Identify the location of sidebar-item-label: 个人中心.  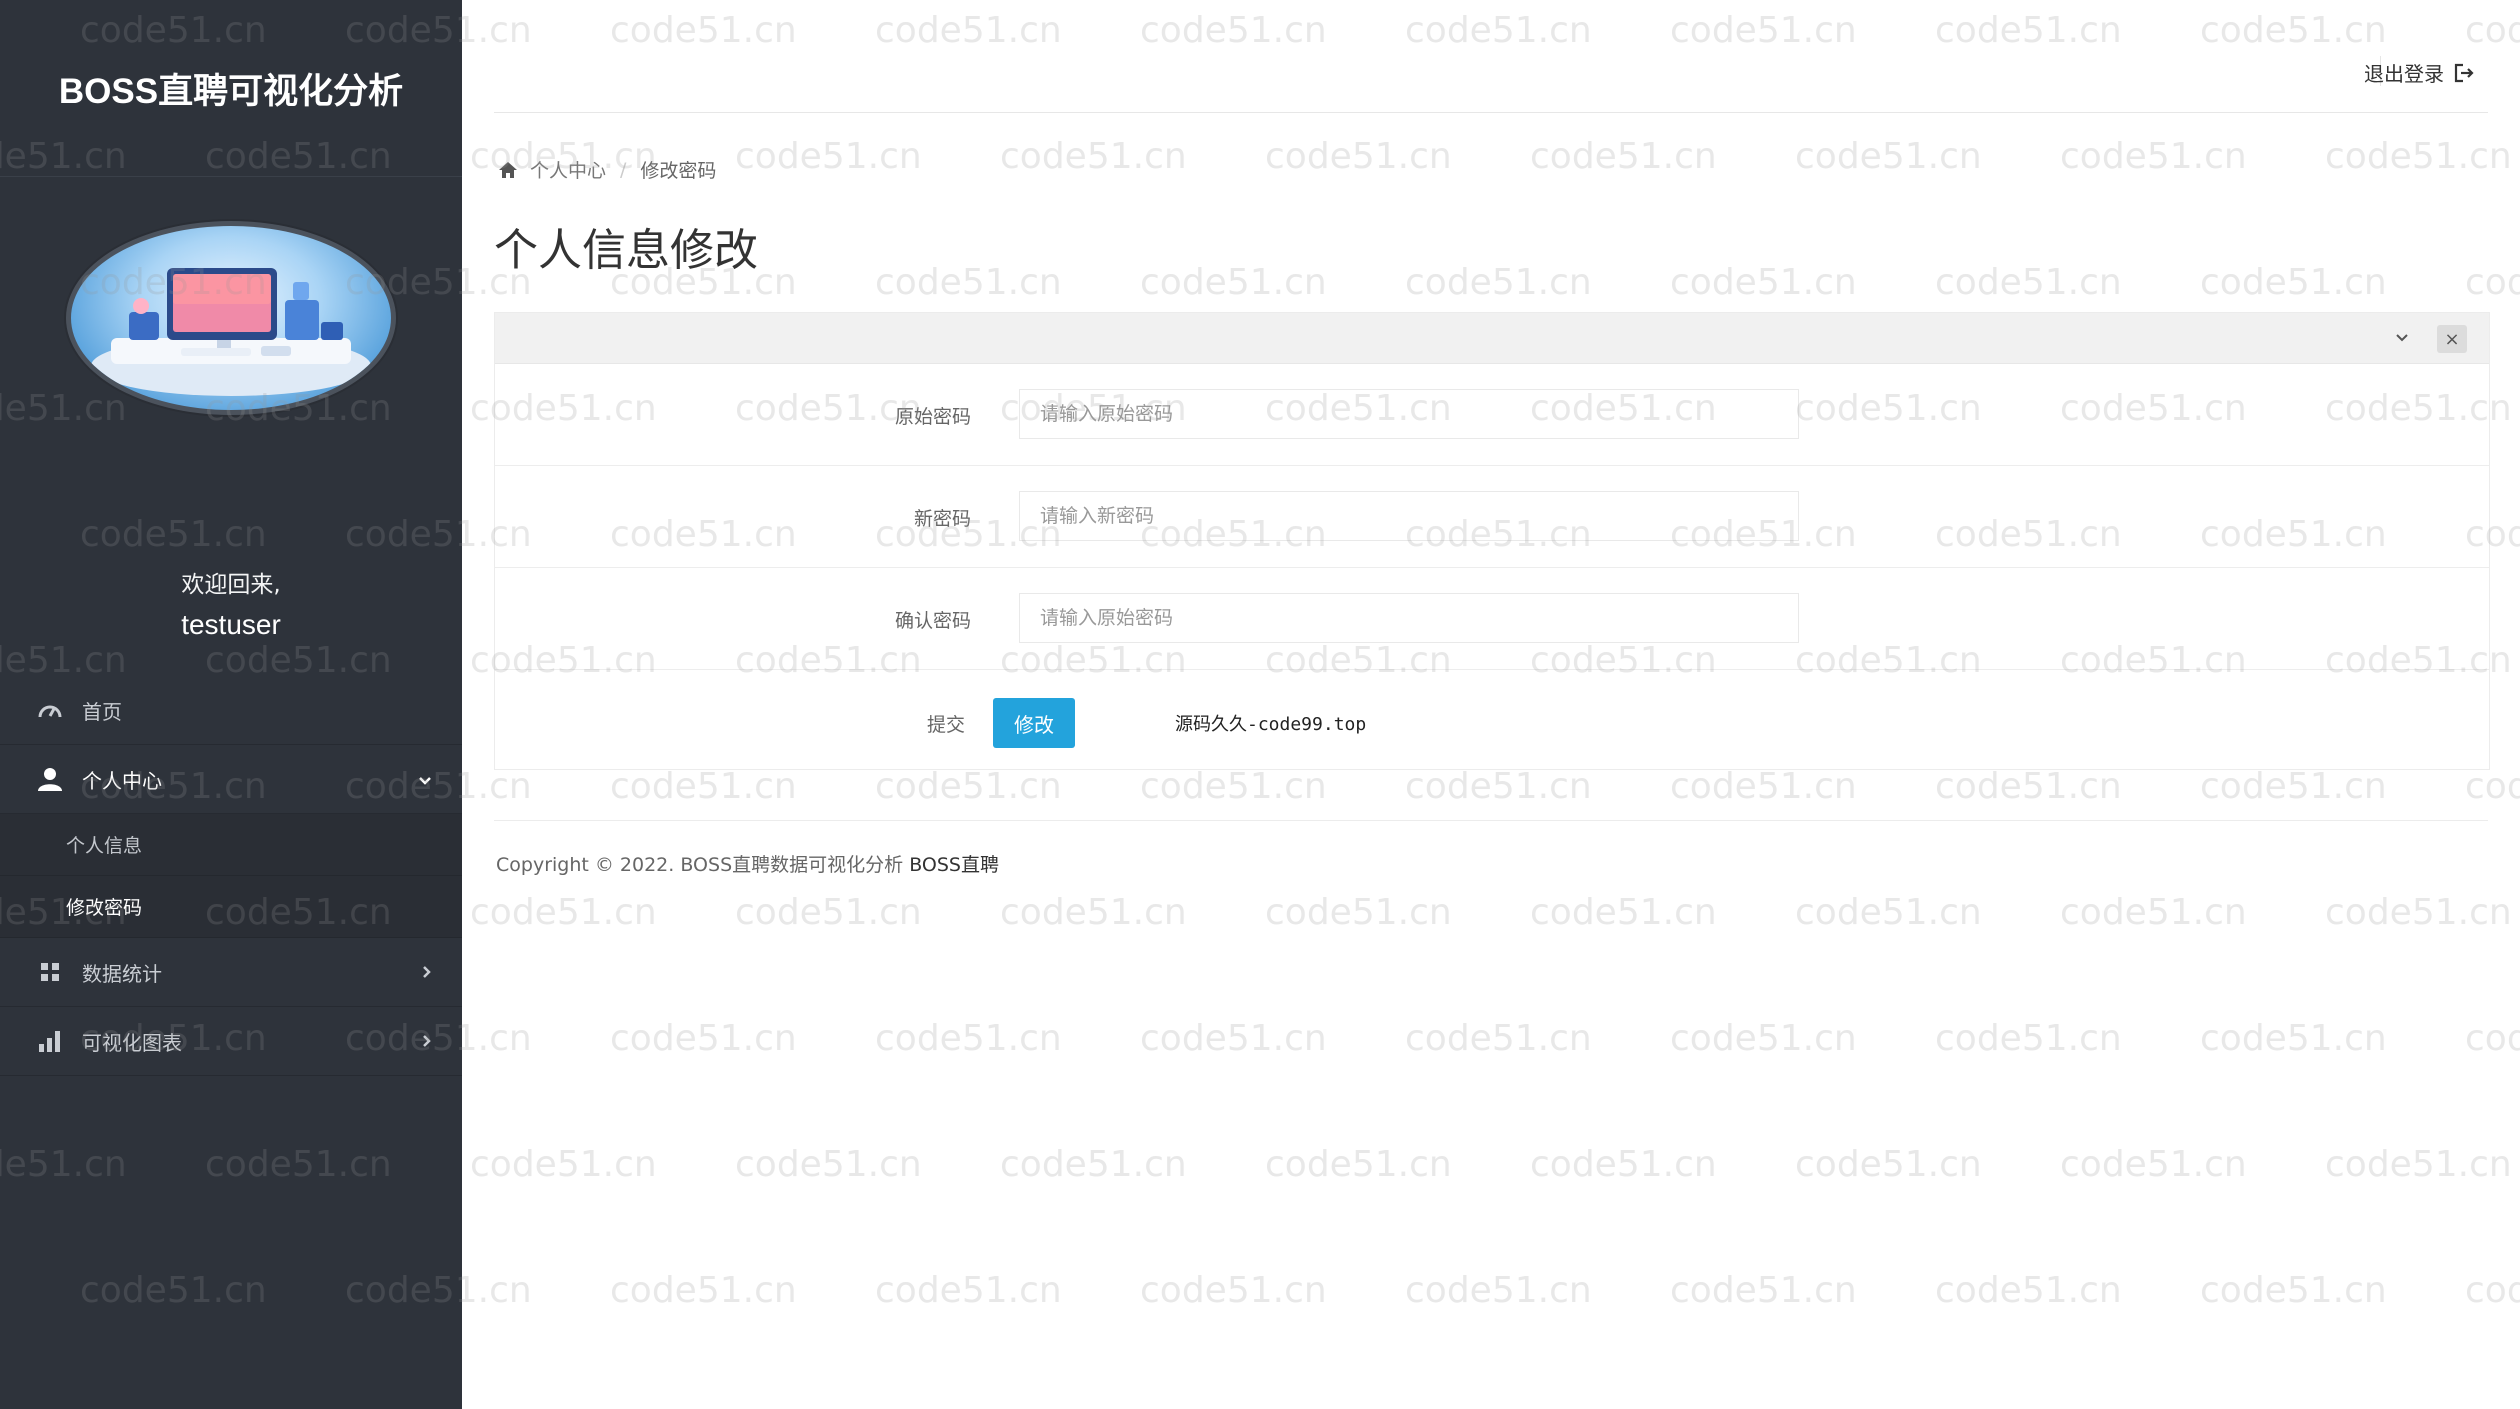
(122, 780).